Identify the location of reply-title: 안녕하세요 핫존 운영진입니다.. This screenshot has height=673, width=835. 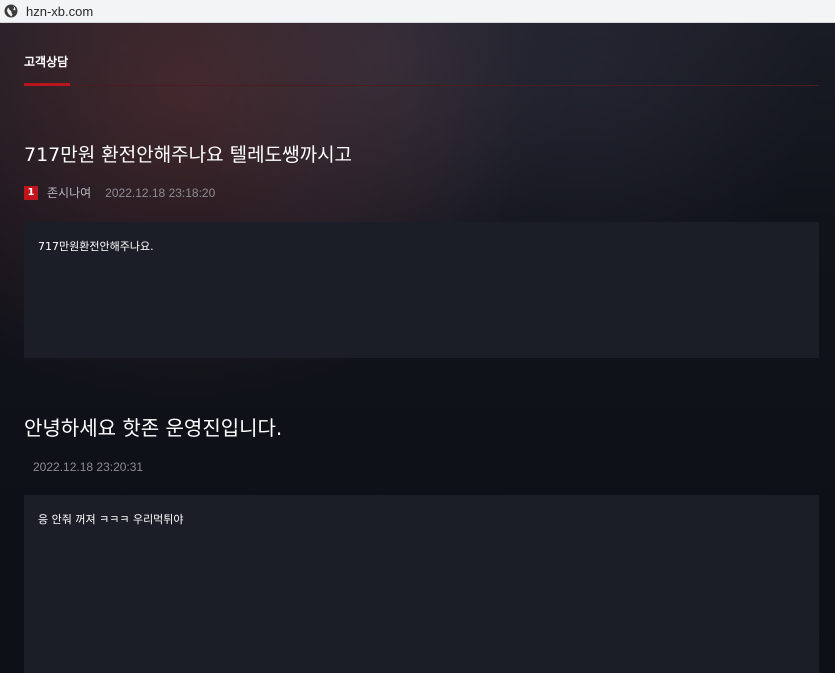
(153, 428).